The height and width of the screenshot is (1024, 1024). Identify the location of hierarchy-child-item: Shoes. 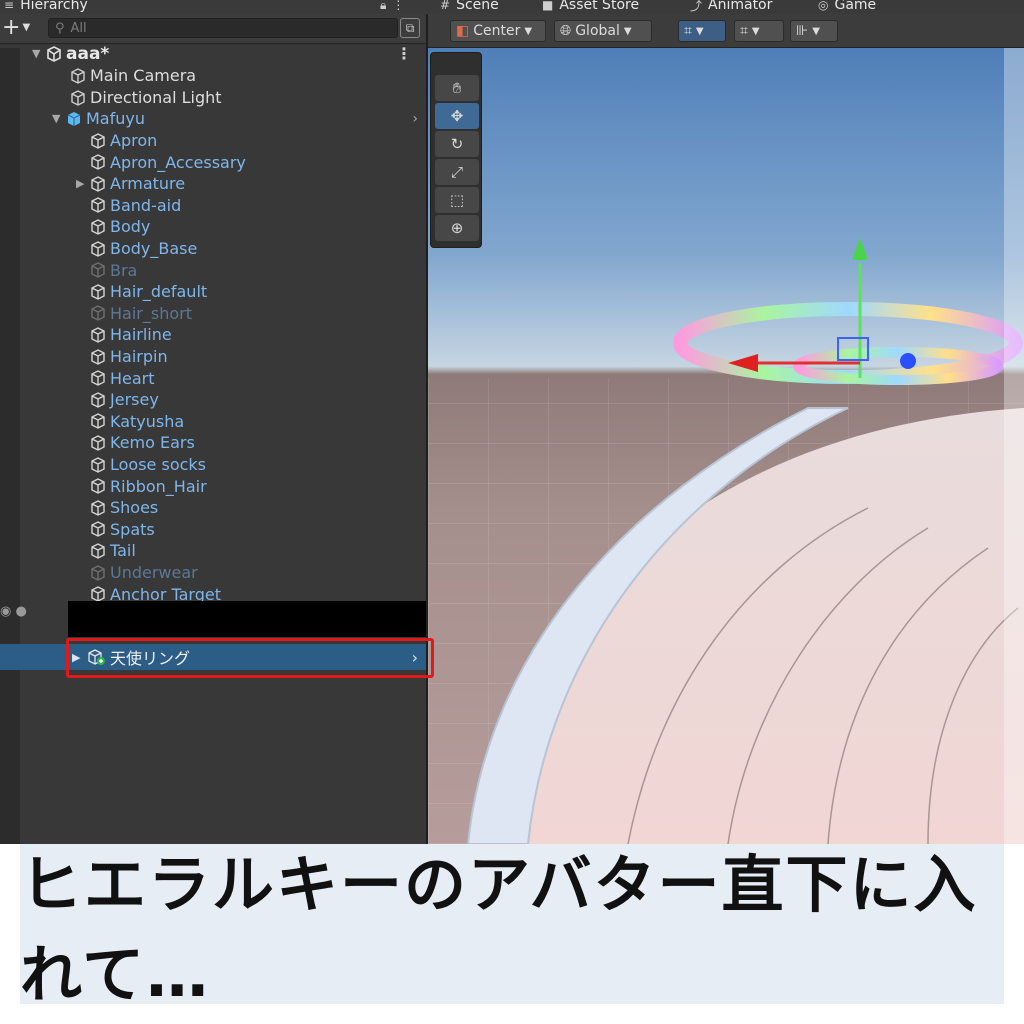
(223, 507).